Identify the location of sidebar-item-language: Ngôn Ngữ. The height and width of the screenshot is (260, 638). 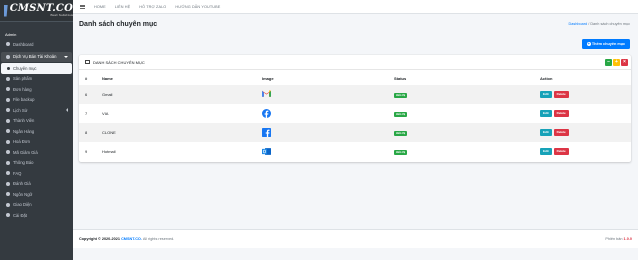
(36, 194).